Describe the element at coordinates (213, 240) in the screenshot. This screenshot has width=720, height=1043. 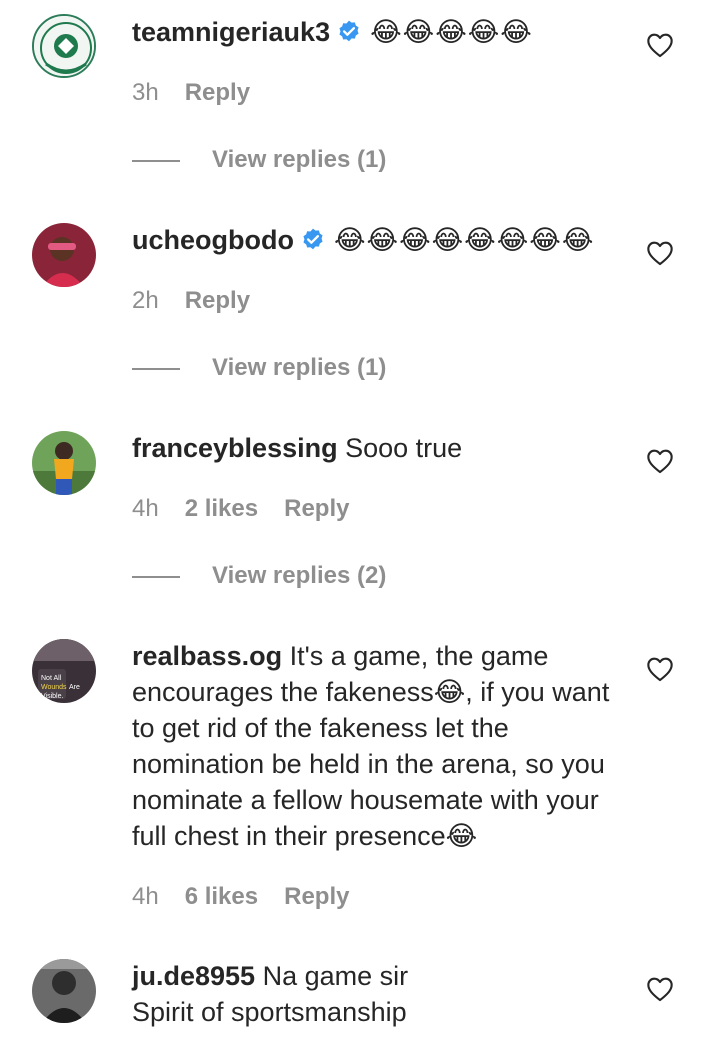
I see `username: ucheogbodo` at that location.